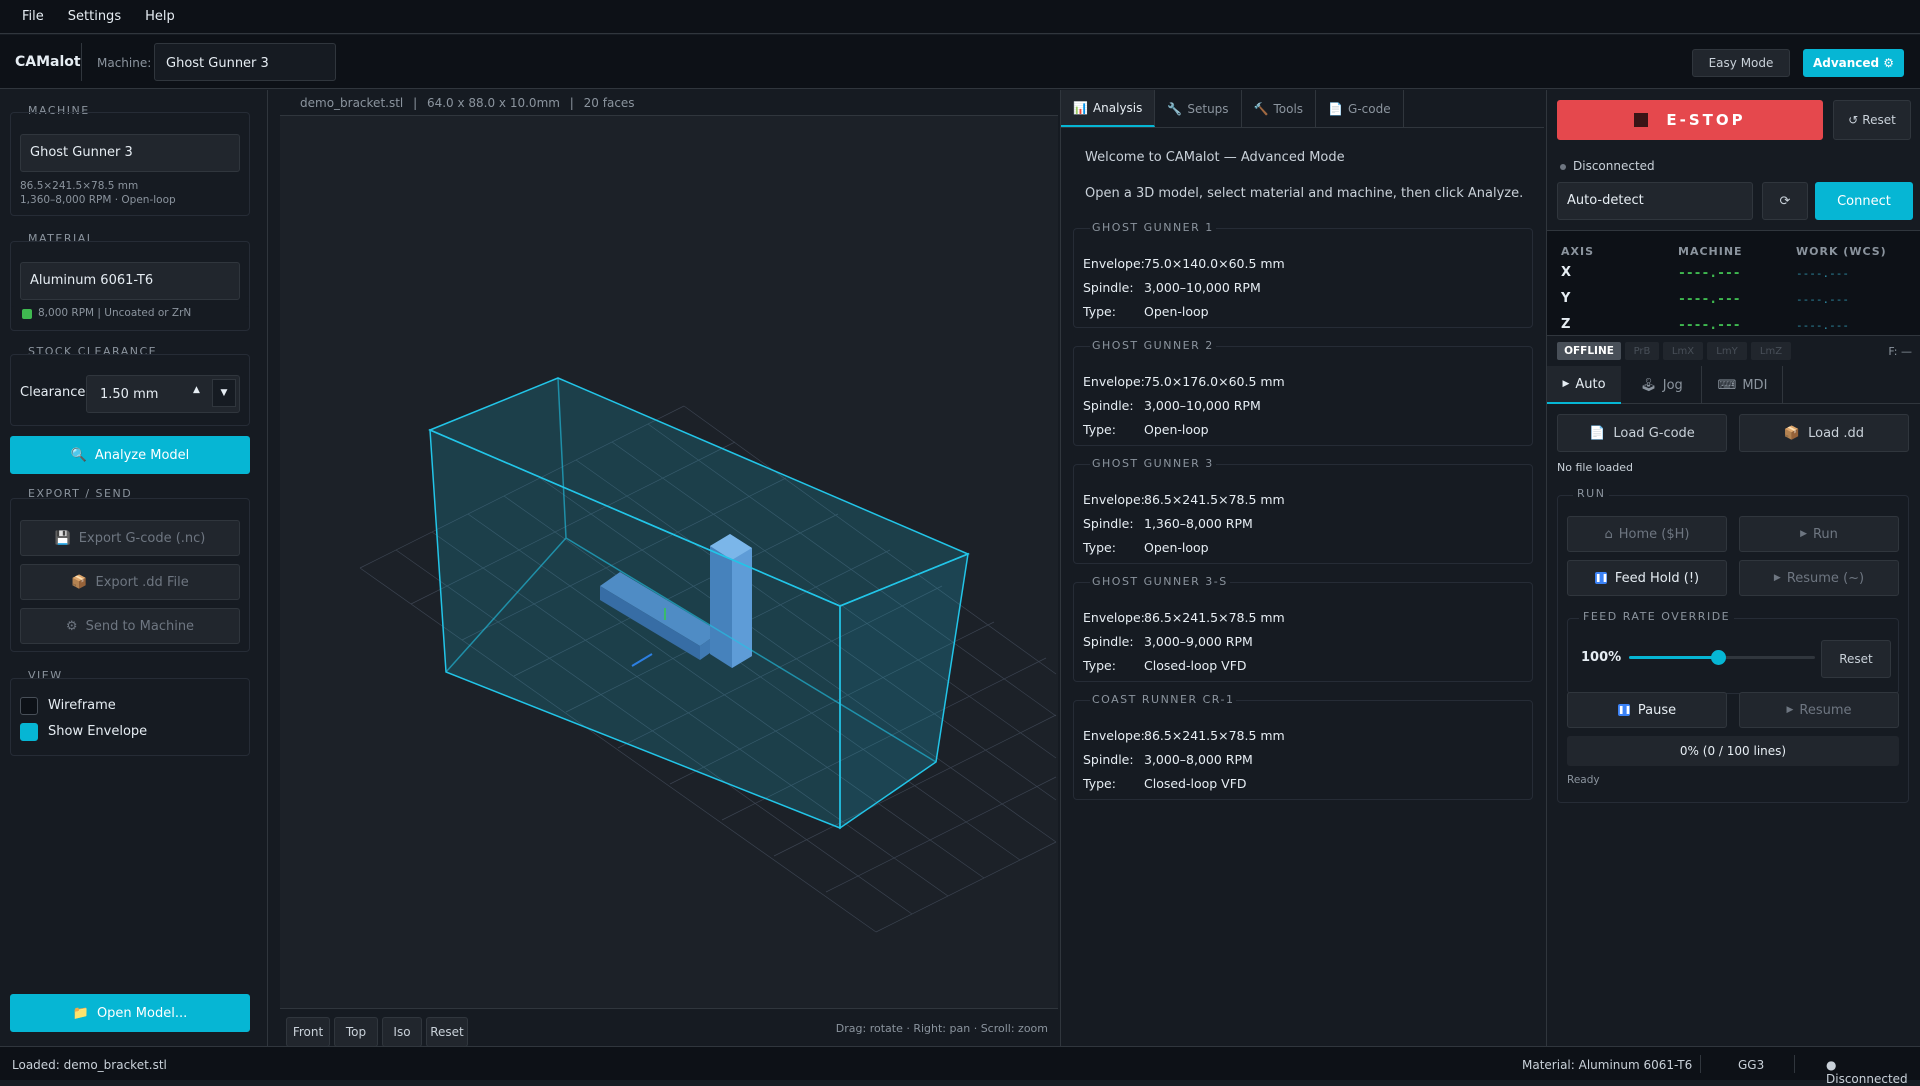  Describe the element at coordinates (130, 281) in the screenshot. I see `material-select: Aluminum 6061-T6` at that location.